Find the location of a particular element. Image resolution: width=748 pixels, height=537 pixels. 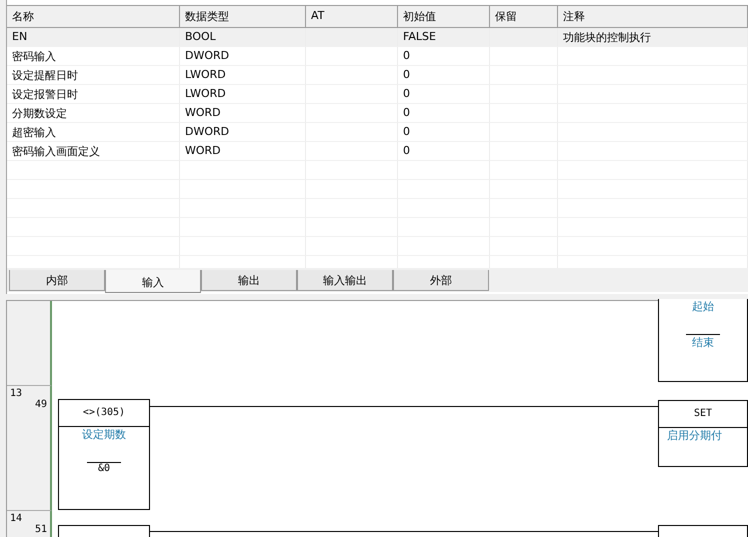

table-row: 密码输入画面定义 WORD 0 is located at coordinates (377, 151).